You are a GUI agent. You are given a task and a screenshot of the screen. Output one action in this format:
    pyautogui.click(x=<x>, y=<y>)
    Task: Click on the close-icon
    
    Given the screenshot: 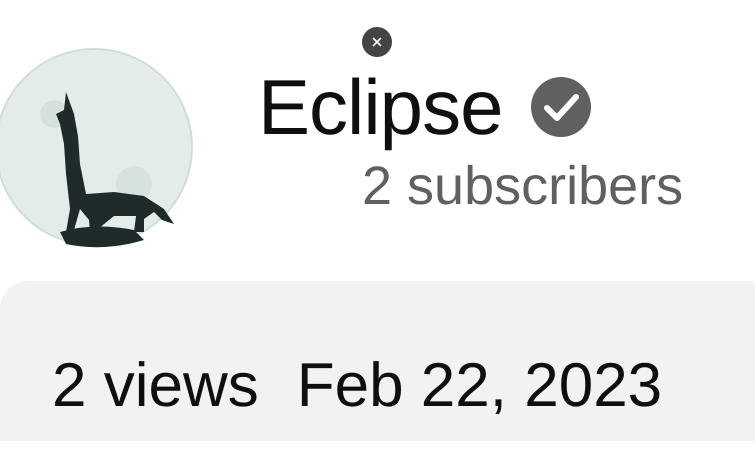 What is the action you would take?
    pyautogui.click(x=377, y=42)
    